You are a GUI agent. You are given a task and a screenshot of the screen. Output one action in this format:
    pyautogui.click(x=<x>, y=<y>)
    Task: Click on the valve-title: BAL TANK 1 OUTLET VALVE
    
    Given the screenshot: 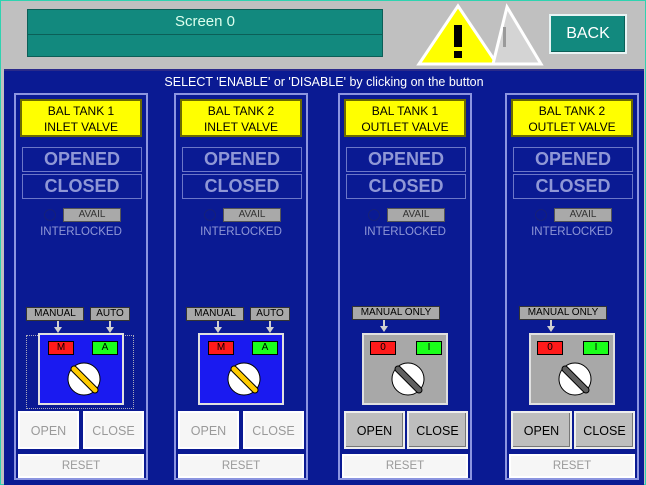 What is the action you would take?
    pyautogui.click(x=405, y=118)
    